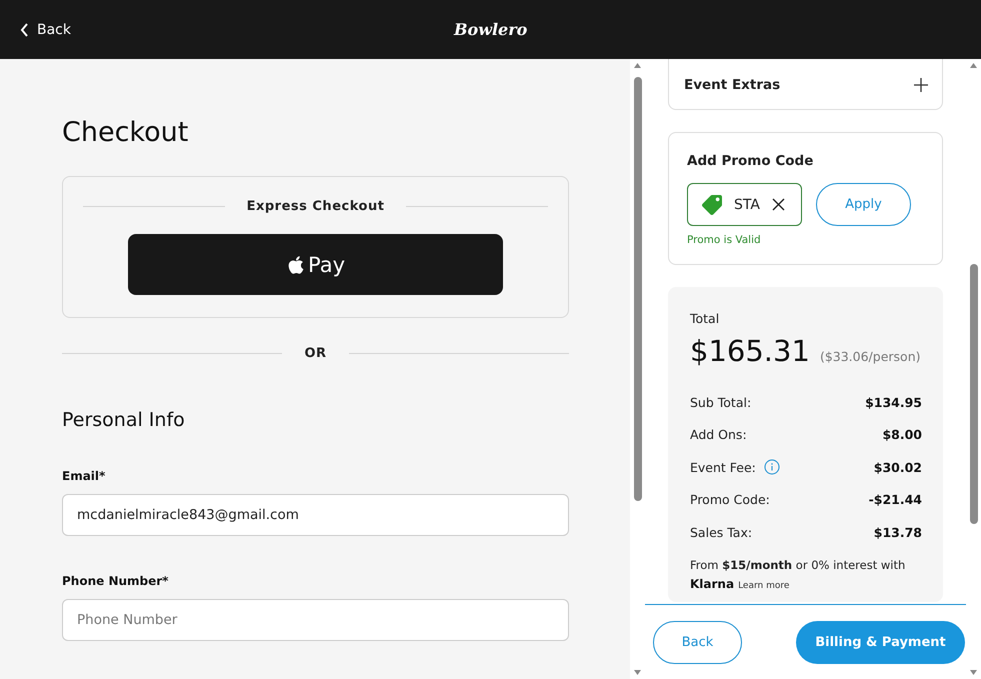 The image size is (981, 679). Describe the element at coordinates (705, 318) in the screenshot. I see `total-label: Total` at that location.